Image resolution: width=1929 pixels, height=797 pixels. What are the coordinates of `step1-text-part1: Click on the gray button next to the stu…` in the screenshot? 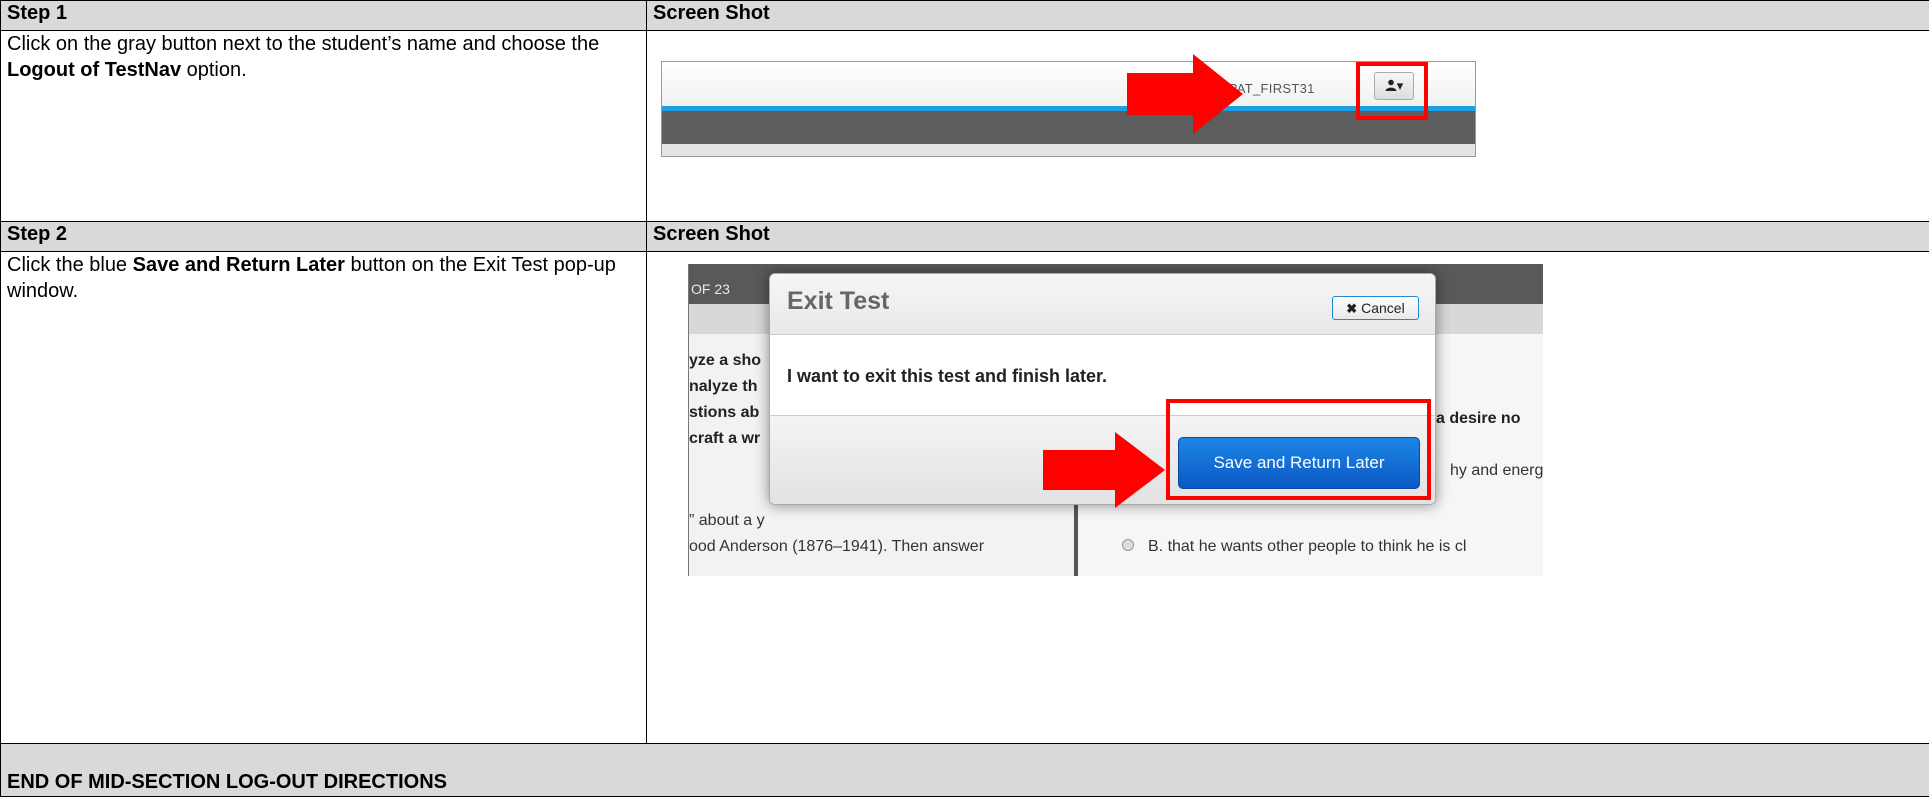 It's located at (303, 44).